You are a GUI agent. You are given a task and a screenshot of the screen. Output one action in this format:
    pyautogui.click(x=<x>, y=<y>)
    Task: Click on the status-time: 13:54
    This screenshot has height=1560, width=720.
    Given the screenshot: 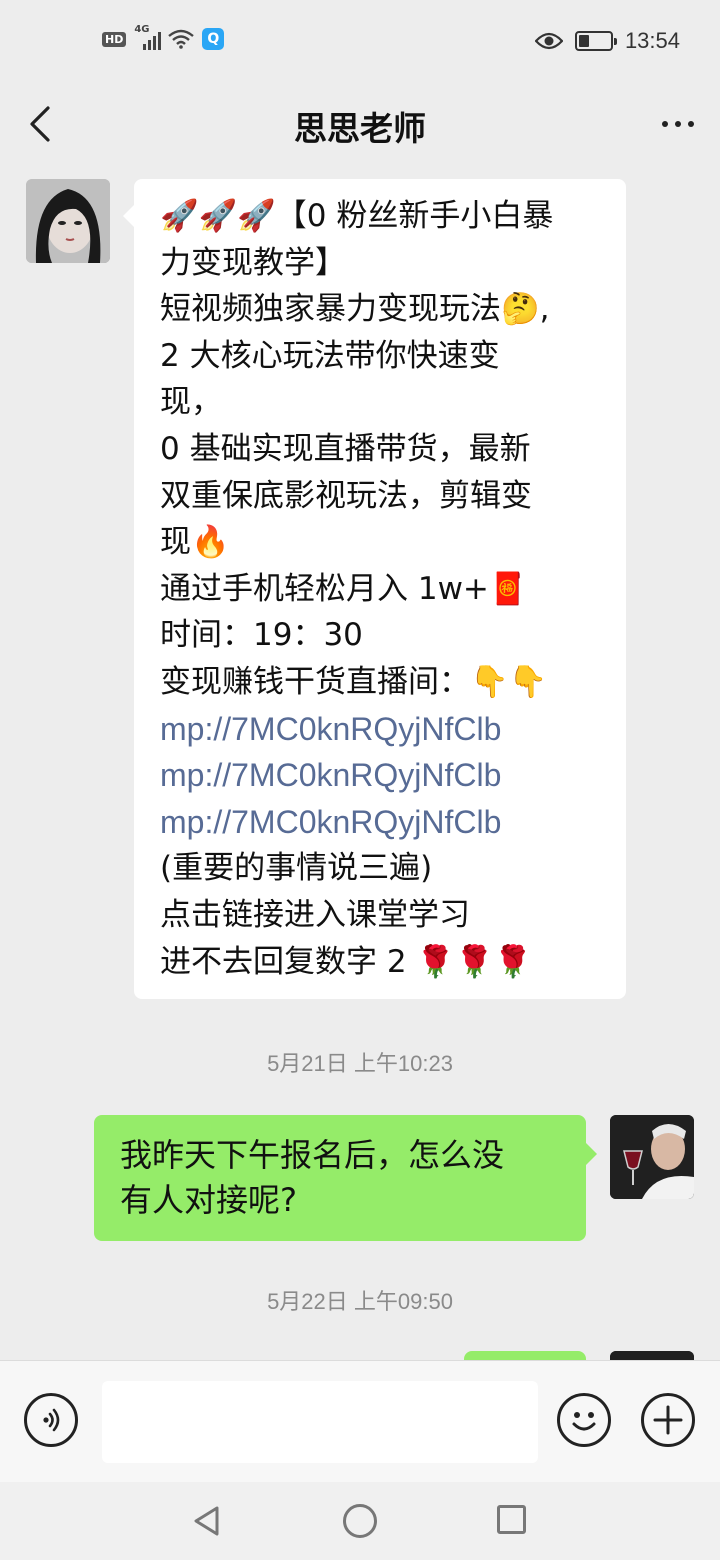 What is the action you would take?
    pyautogui.click(x=652, y=40)
    